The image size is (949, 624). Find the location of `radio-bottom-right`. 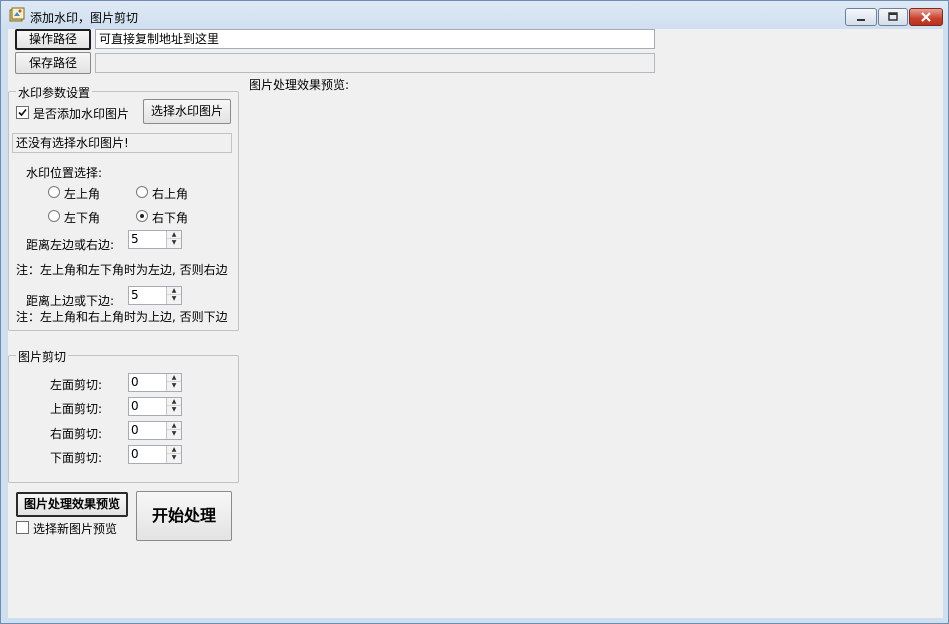

radio-bottom-right is located at coordinates (142, 216).